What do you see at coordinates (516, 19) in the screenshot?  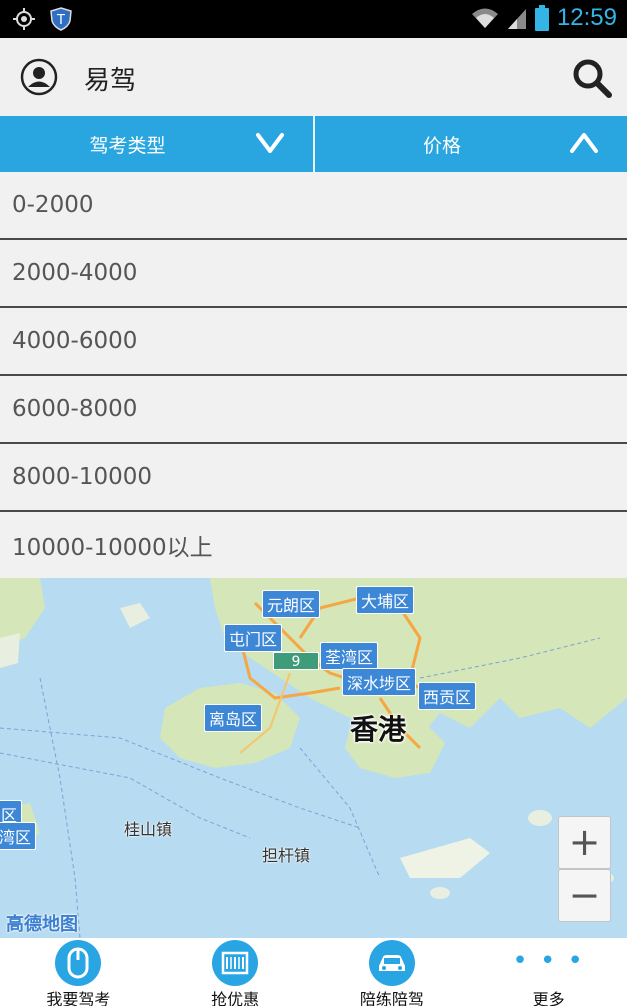 I see `signal-icon` at bounding box center [516, 19].